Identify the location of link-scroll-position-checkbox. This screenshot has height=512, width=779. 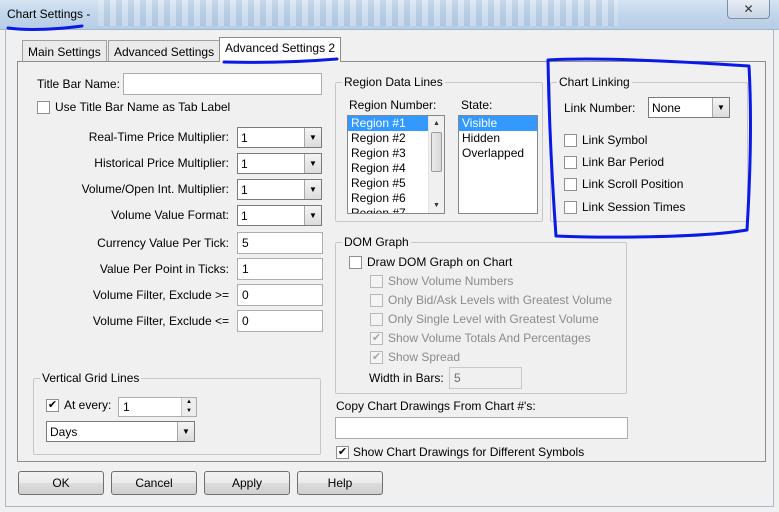
(570, 184).